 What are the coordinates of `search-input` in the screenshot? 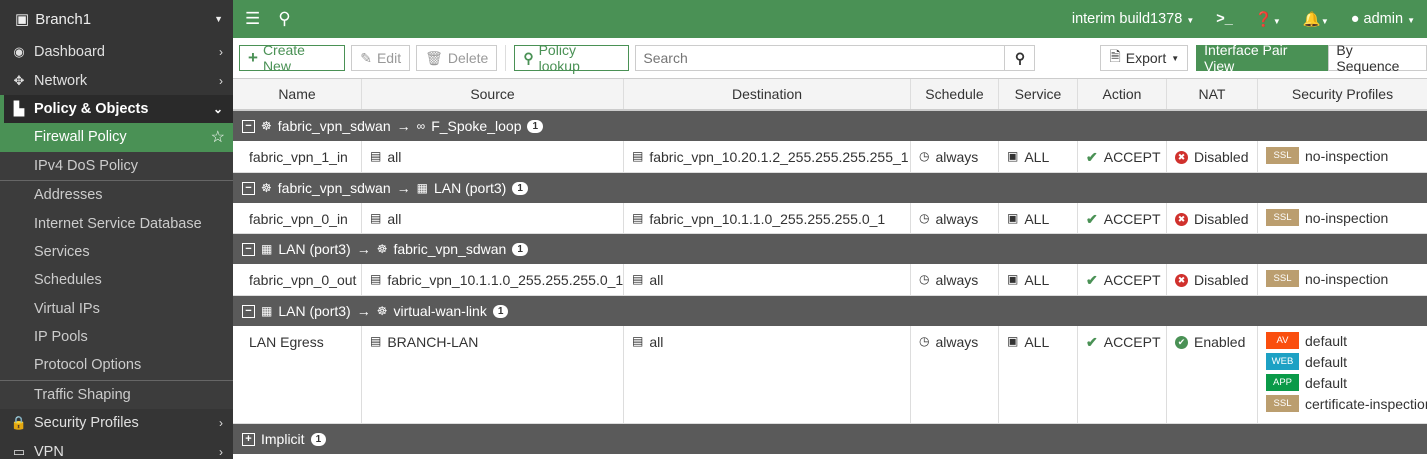 It's located at (820, 58).